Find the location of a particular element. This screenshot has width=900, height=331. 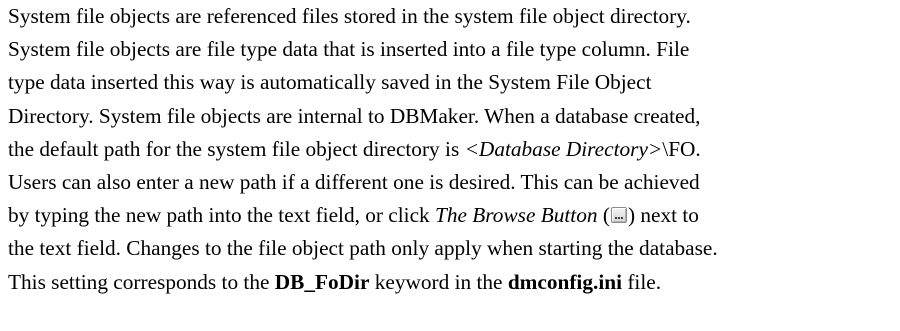

browse-button-label: The Browse Button is located at coordinates (516, 215).